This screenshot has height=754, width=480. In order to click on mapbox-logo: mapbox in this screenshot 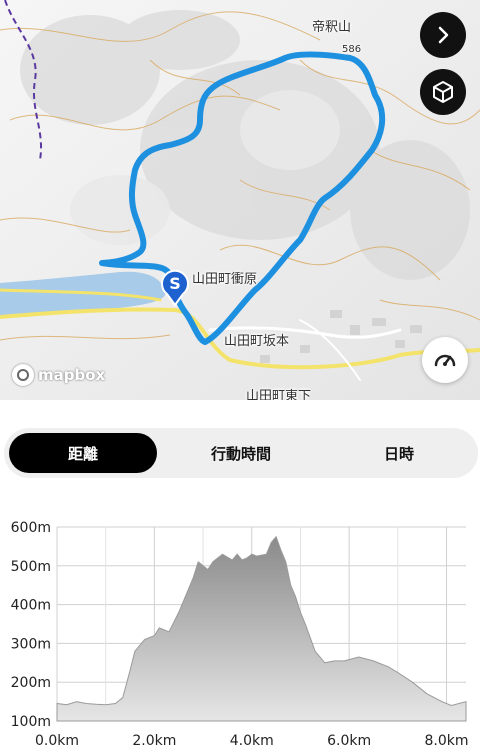, I will do `click(58, 375)`.